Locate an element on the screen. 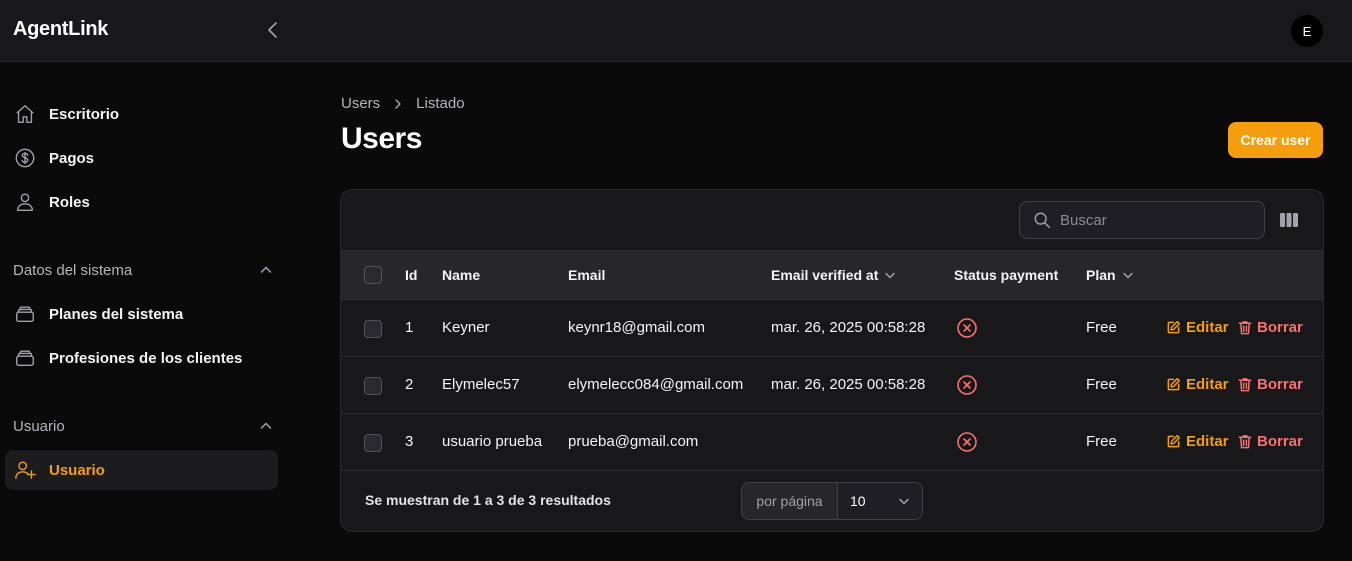  cell-name: Elymelec57 is located at coordinates (481, 384).